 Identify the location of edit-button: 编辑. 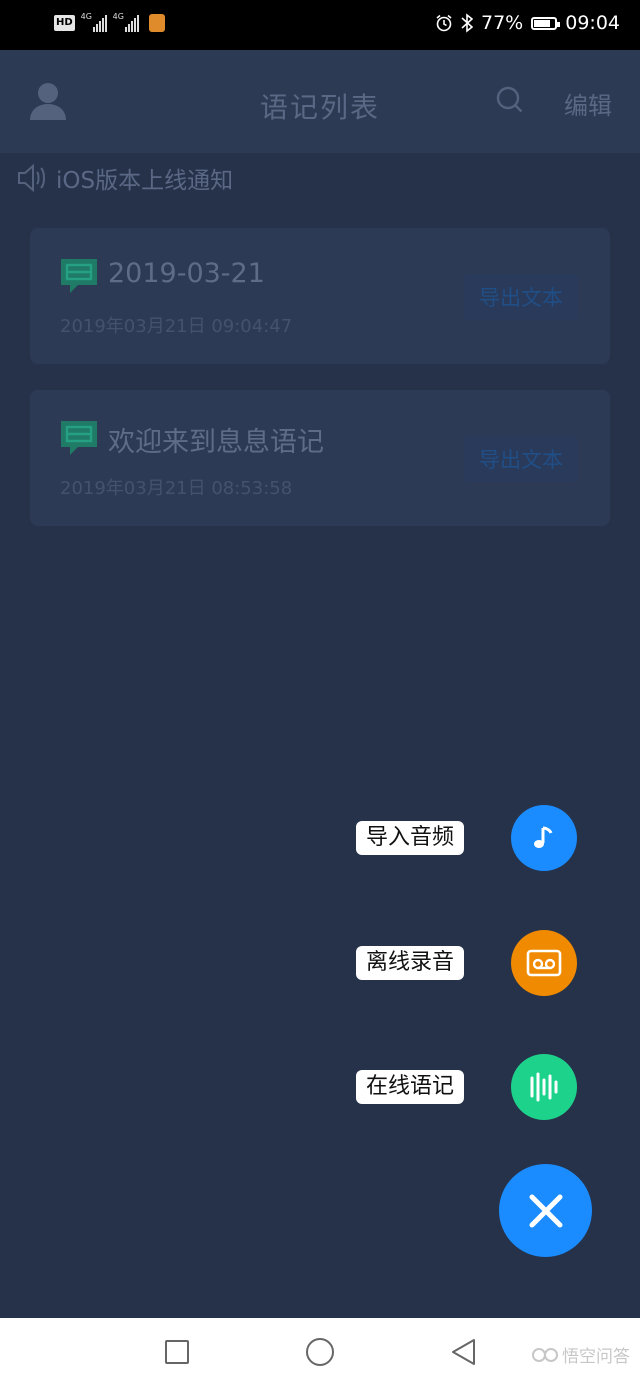
(588, 103).